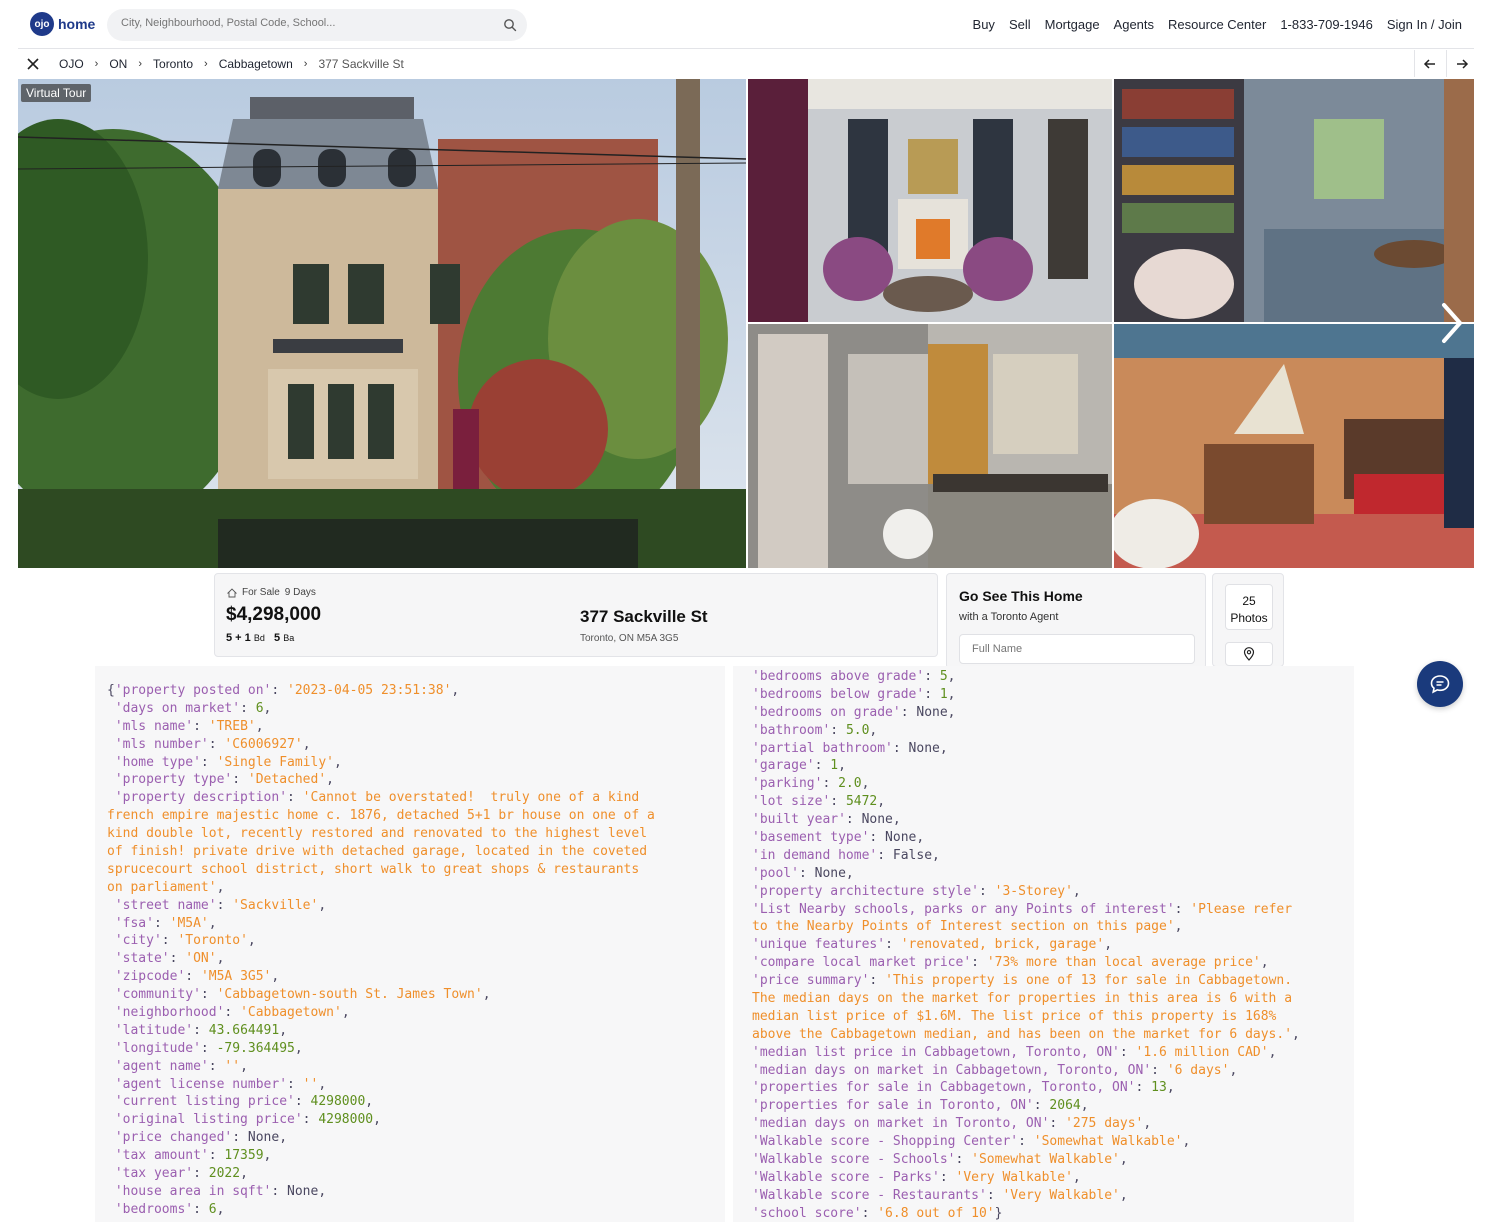  Describe the element at coordinates (193, 690) in the screenshot. I see `code-token: 'property posted on'` at that location.